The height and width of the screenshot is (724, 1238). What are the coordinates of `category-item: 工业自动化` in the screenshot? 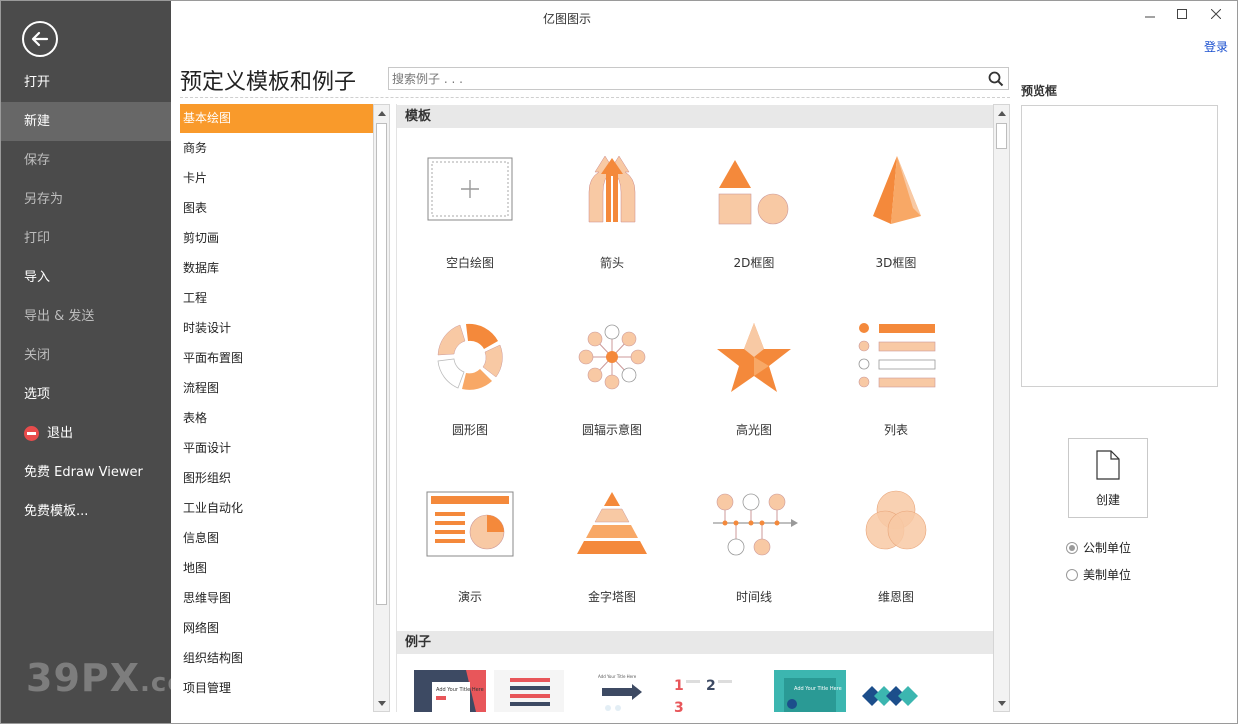 It's located at (276, 508).